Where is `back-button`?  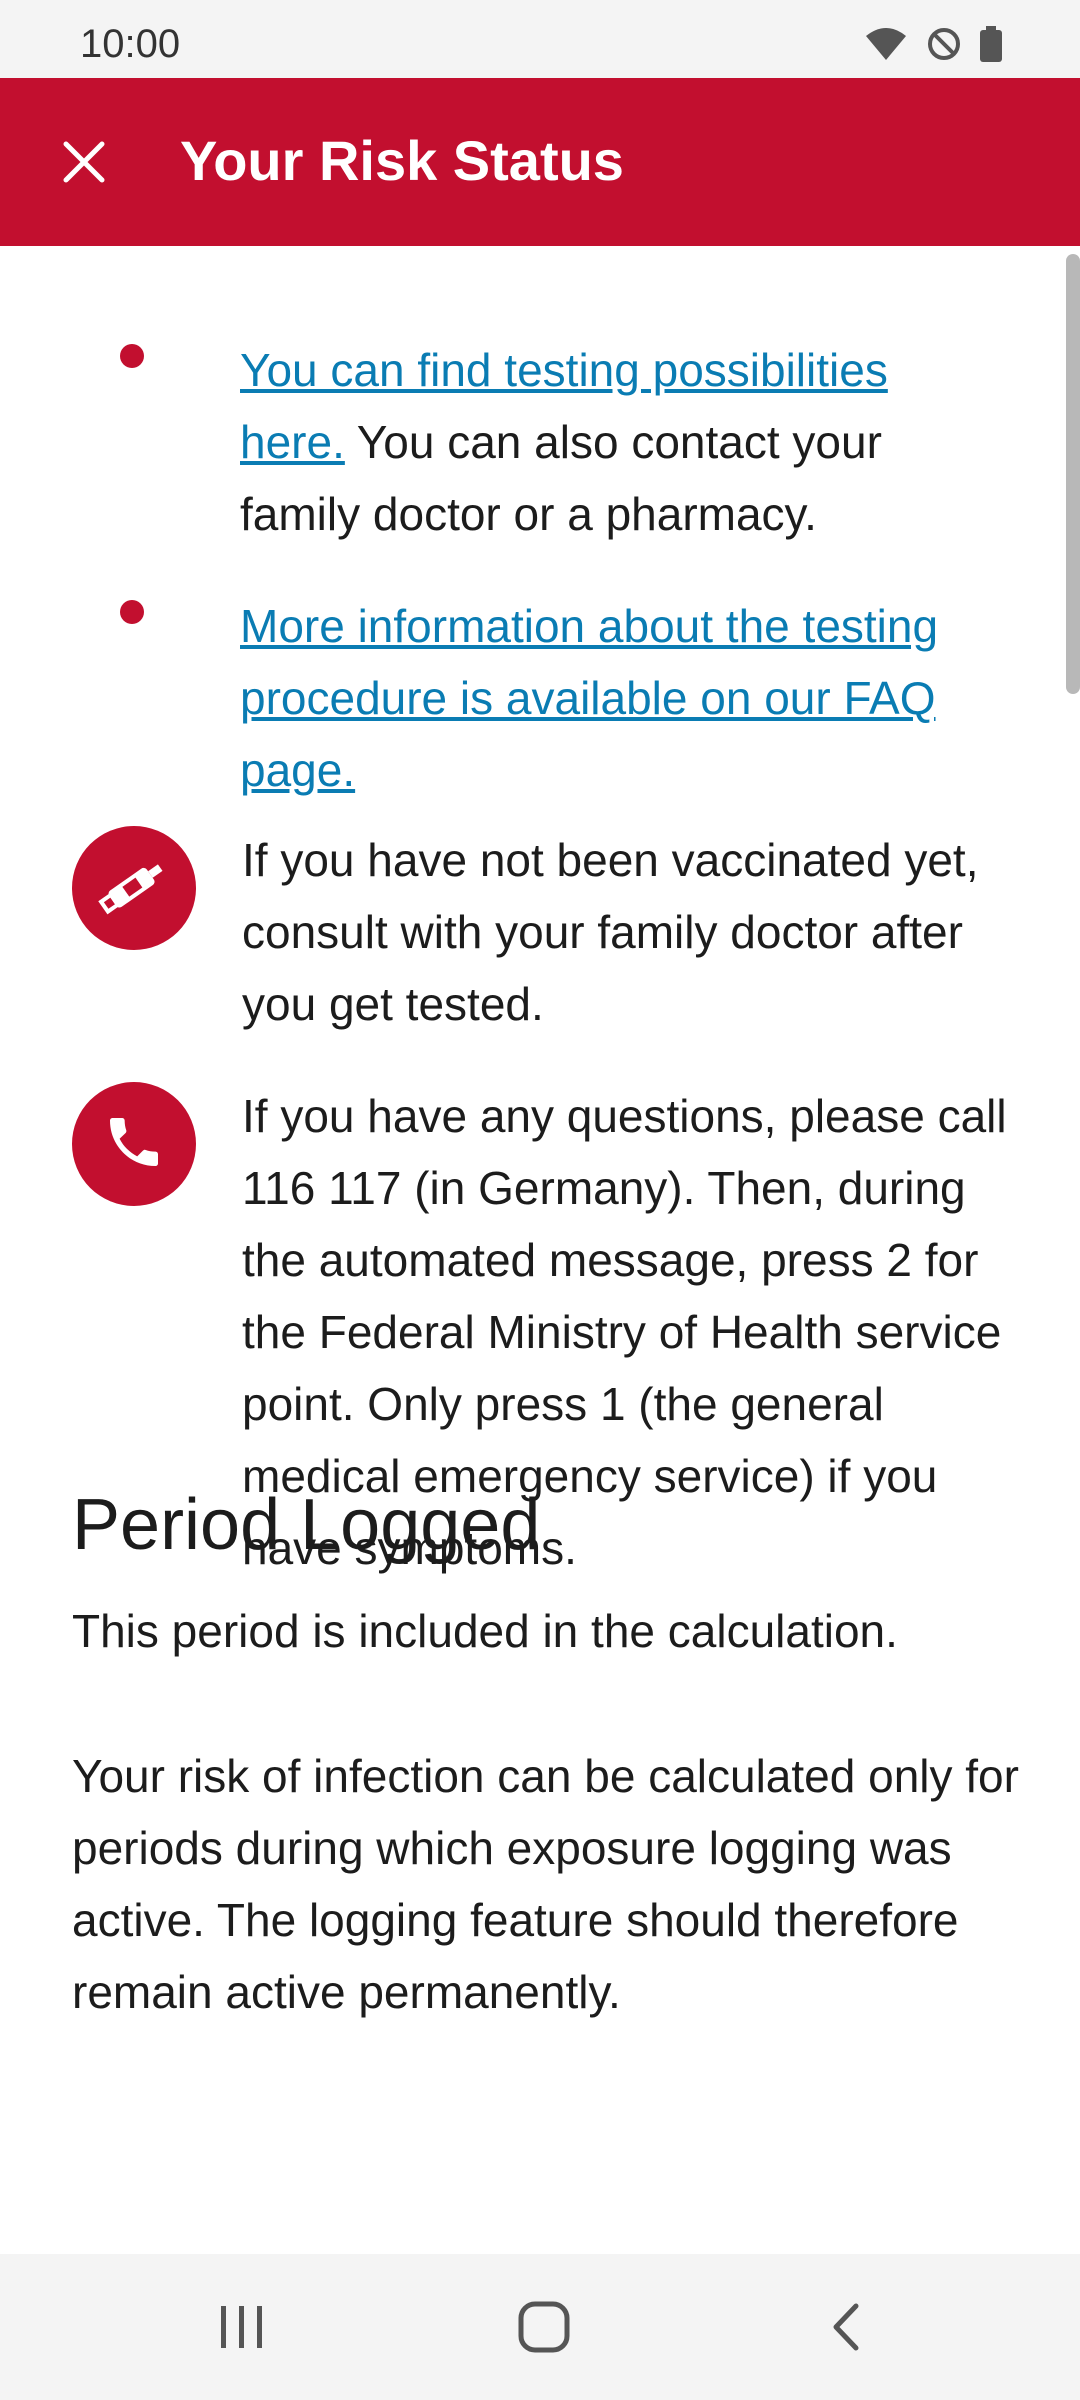
back-button is located at coordinates (846, 2329).